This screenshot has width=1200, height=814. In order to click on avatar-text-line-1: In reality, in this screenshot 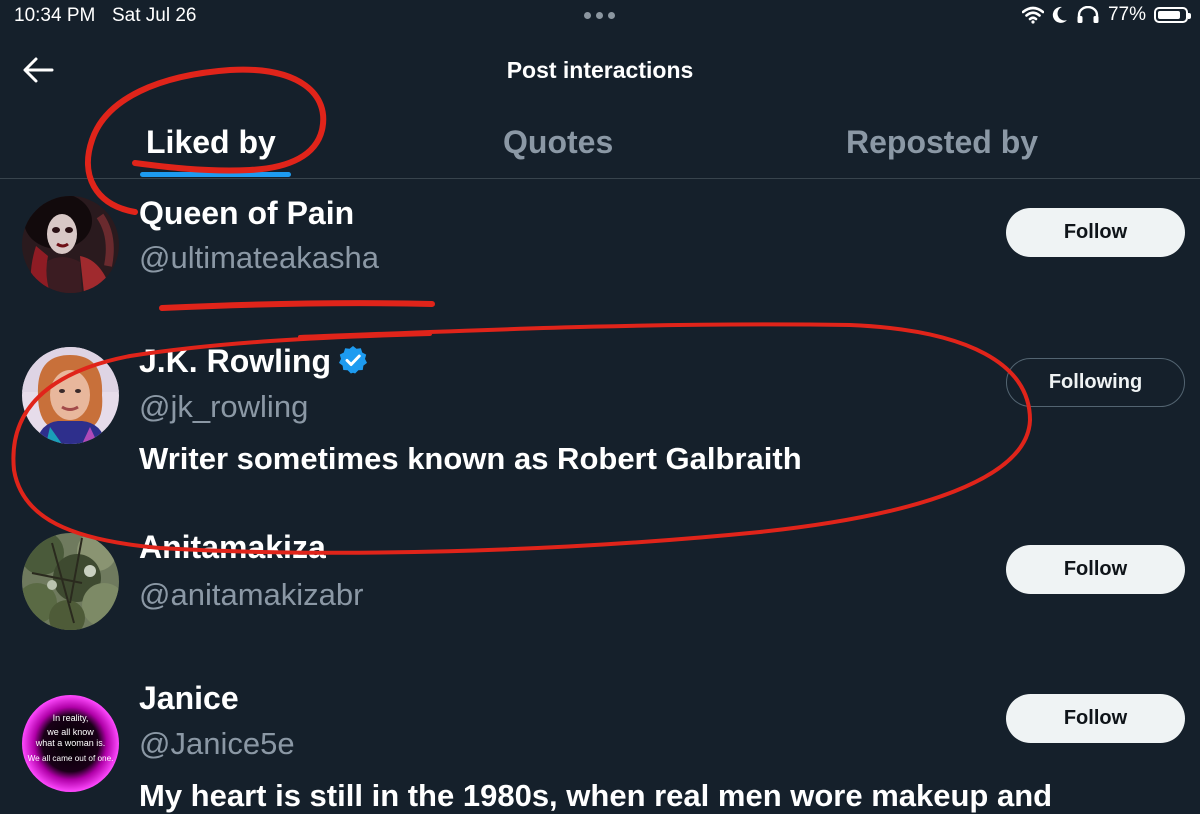, I will do `click(71, 718)`.